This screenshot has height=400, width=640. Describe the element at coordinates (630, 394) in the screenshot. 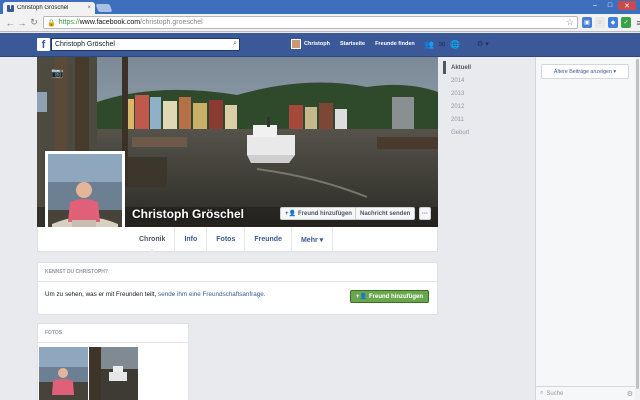

I see `gear-icon: ⚙` at that location.